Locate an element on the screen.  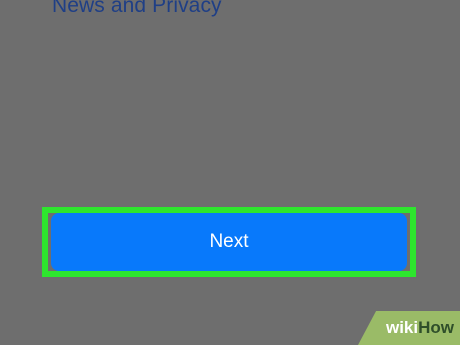
next-button: Next is located at coordinates (229, 242).